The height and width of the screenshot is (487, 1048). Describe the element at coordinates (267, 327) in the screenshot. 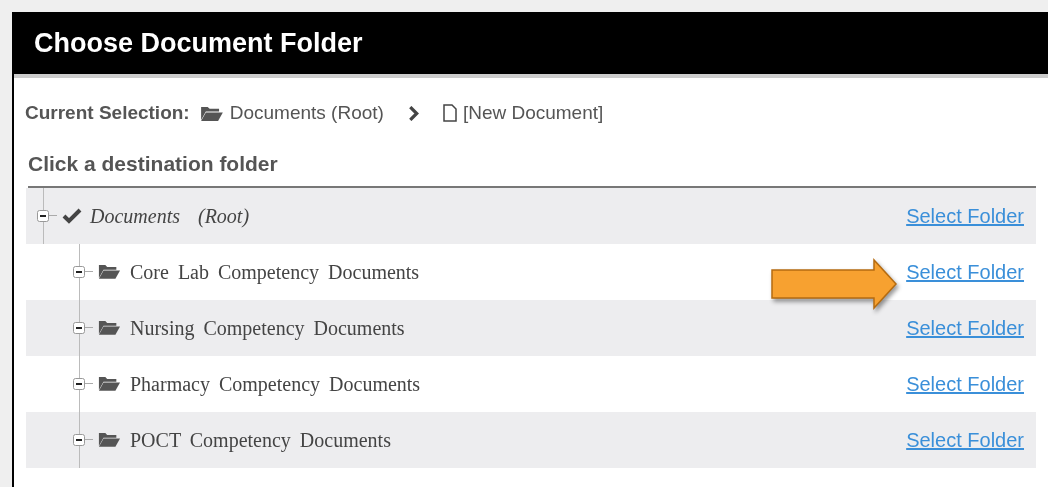

I see `folder-name: Nursing Competency Documents` at that location.